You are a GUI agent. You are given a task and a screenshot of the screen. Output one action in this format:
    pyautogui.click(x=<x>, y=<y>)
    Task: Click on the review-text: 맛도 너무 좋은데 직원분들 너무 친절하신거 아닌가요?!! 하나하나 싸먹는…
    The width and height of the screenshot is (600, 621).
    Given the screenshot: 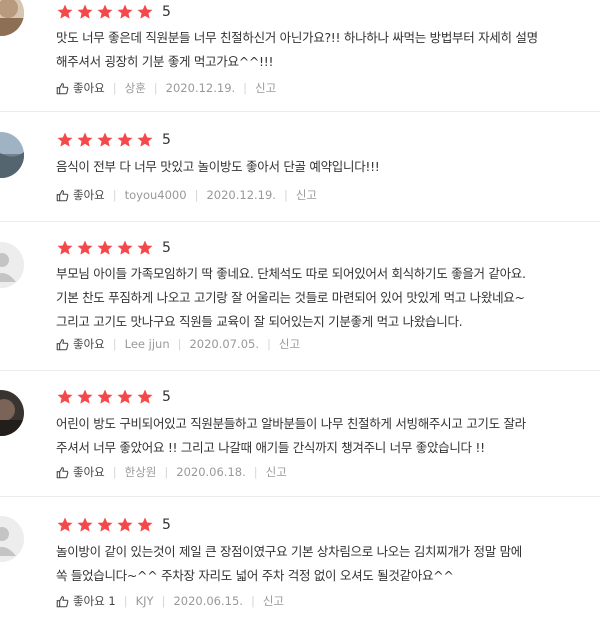 What is the action you would take?
    pyautogui.click(x=297, y=49)
    